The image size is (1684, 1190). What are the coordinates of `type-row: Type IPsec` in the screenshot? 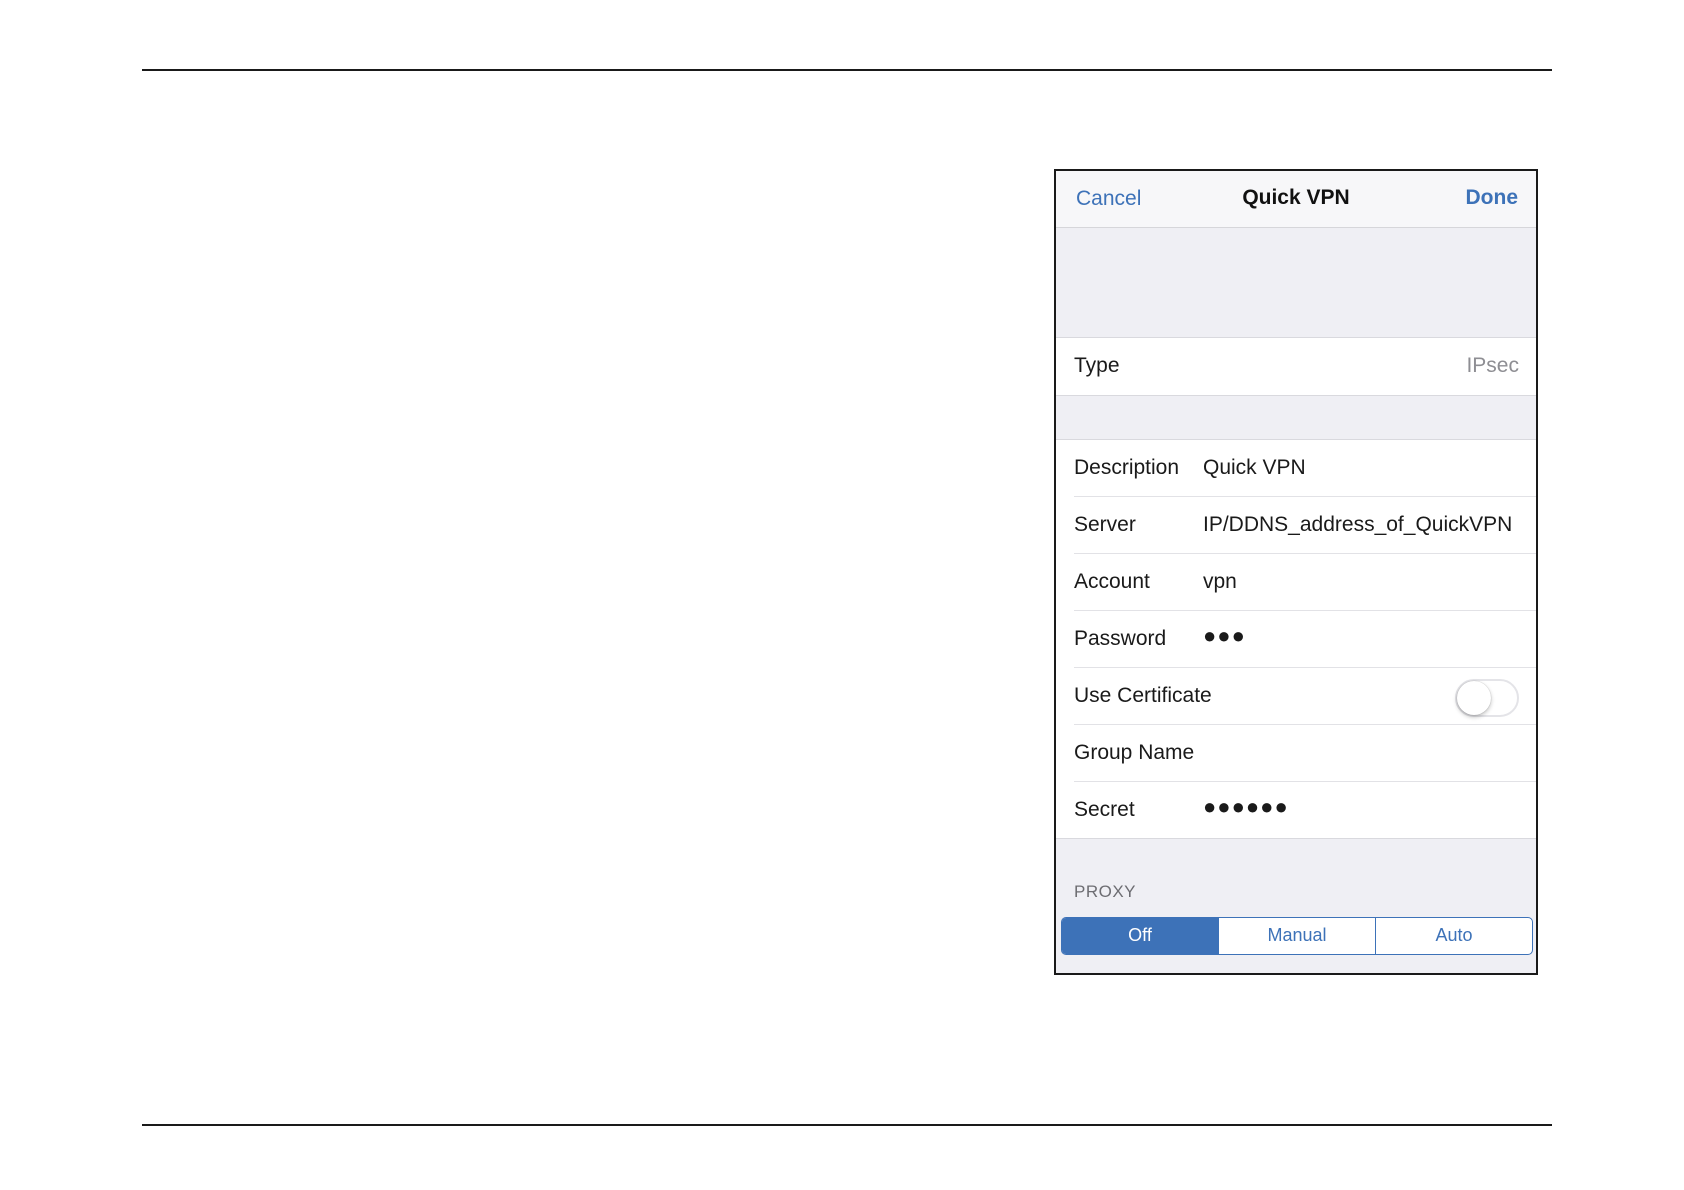 It's located at (1296, 366).